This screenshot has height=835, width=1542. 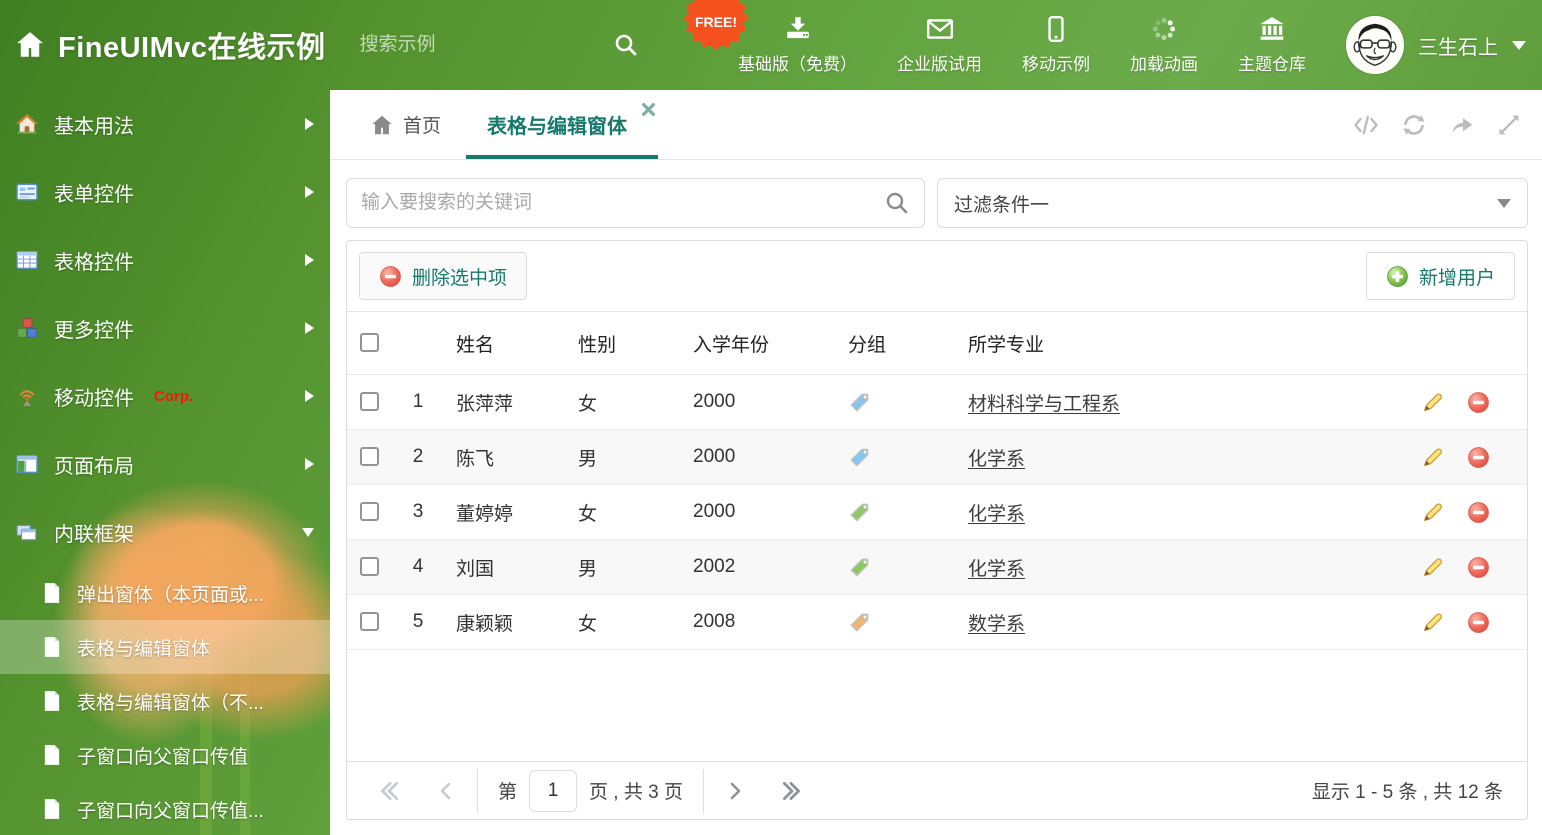 What do you see at coordinates (797, 45) in the screenshot?
I see `nav-basic-download: 基础版（免费）` at bounding box center [797, 45].